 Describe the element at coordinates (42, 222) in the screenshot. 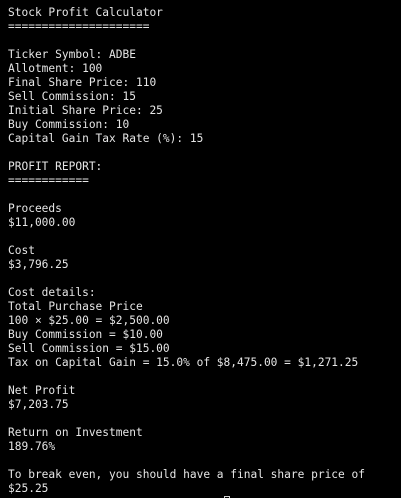

I see `proceeds-value: $11,000.00` at that location.